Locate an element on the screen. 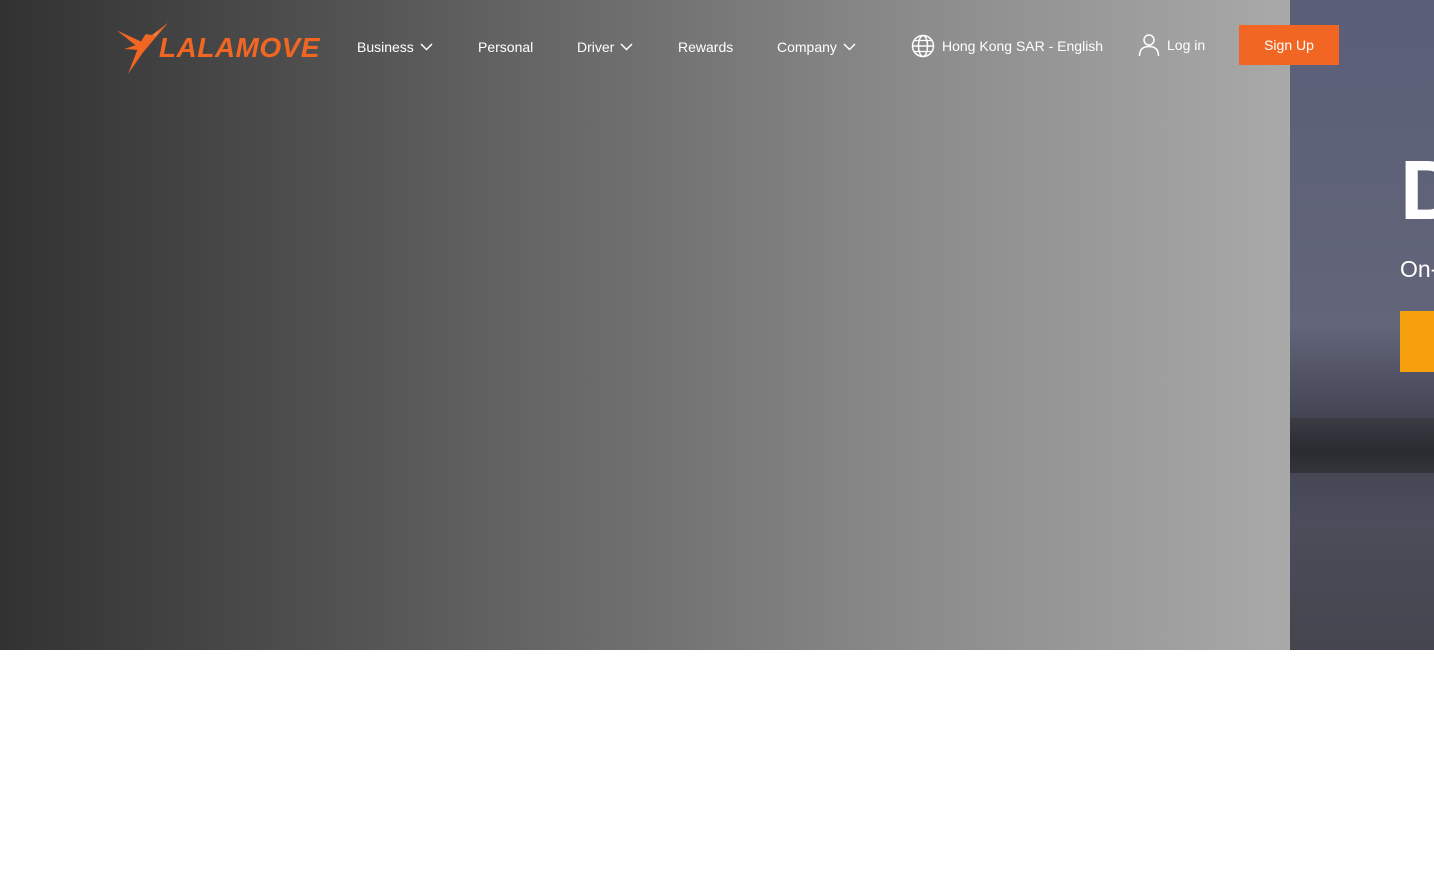 Image resolution: width=1434 pixels, height=894 pixels. nav-item-label: Personal is located at coordinates (506, 47).